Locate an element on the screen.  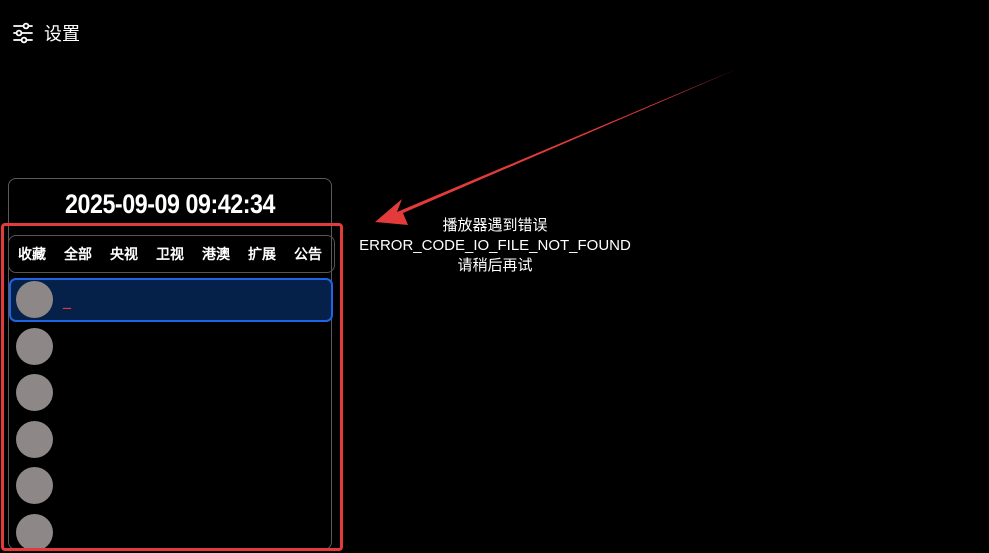
tab-favorites: 收藏 is located at coordinates (32, 254).